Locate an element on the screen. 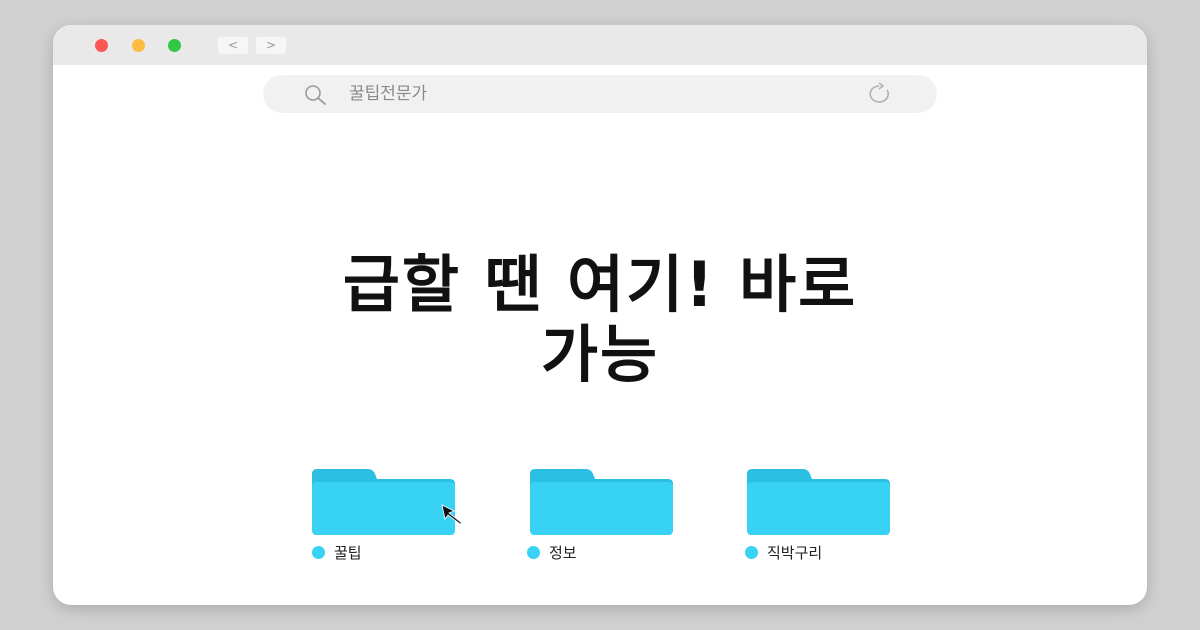  reload-icon is located at coordinates (879, 94).